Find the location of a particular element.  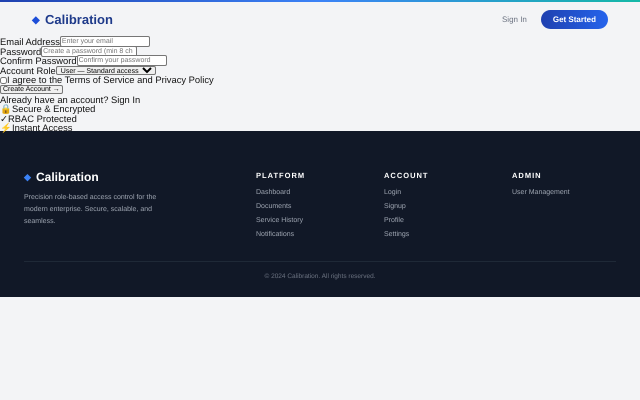

feature-icon: ⚡ is located at coordinates (6, 128).